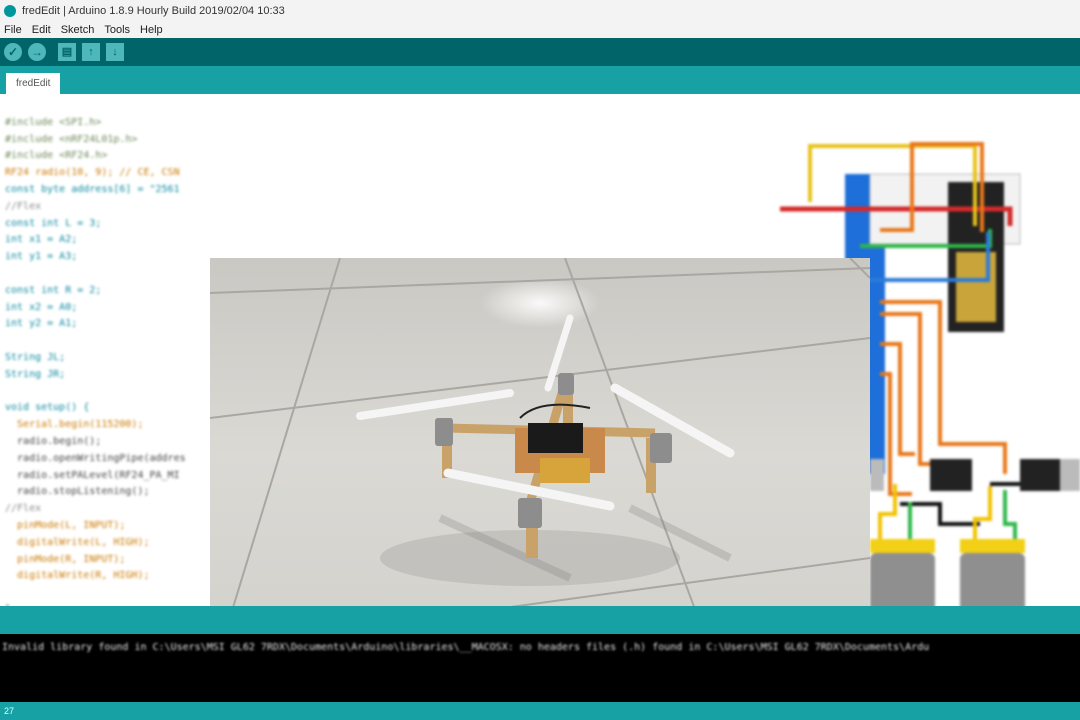  Describe the element at coordinates (77, 492) in the screenshot. I see `code-line: radio.stopListening();` at that location.